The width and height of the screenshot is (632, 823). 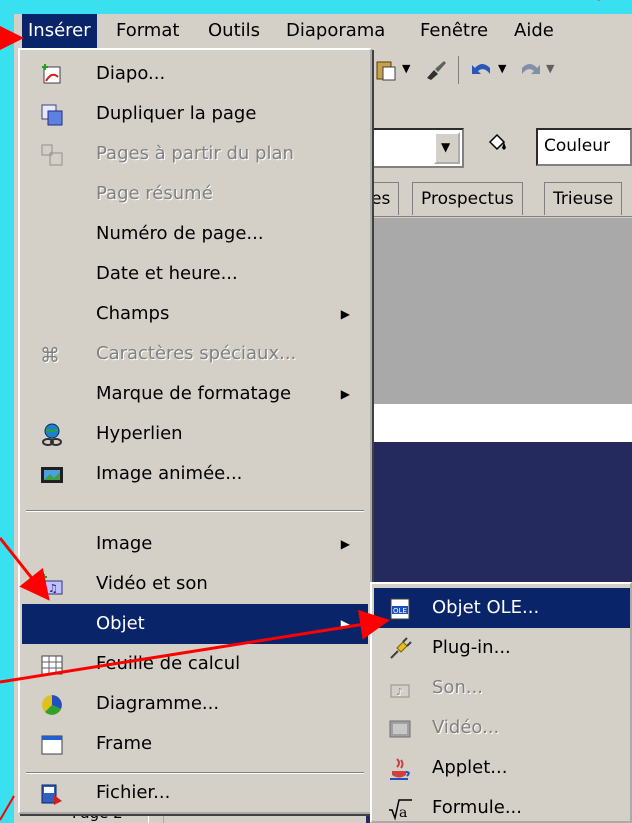 I want to click on menu-item-spreadsheet: Feuille de calcul, so click(x=195, y=664).